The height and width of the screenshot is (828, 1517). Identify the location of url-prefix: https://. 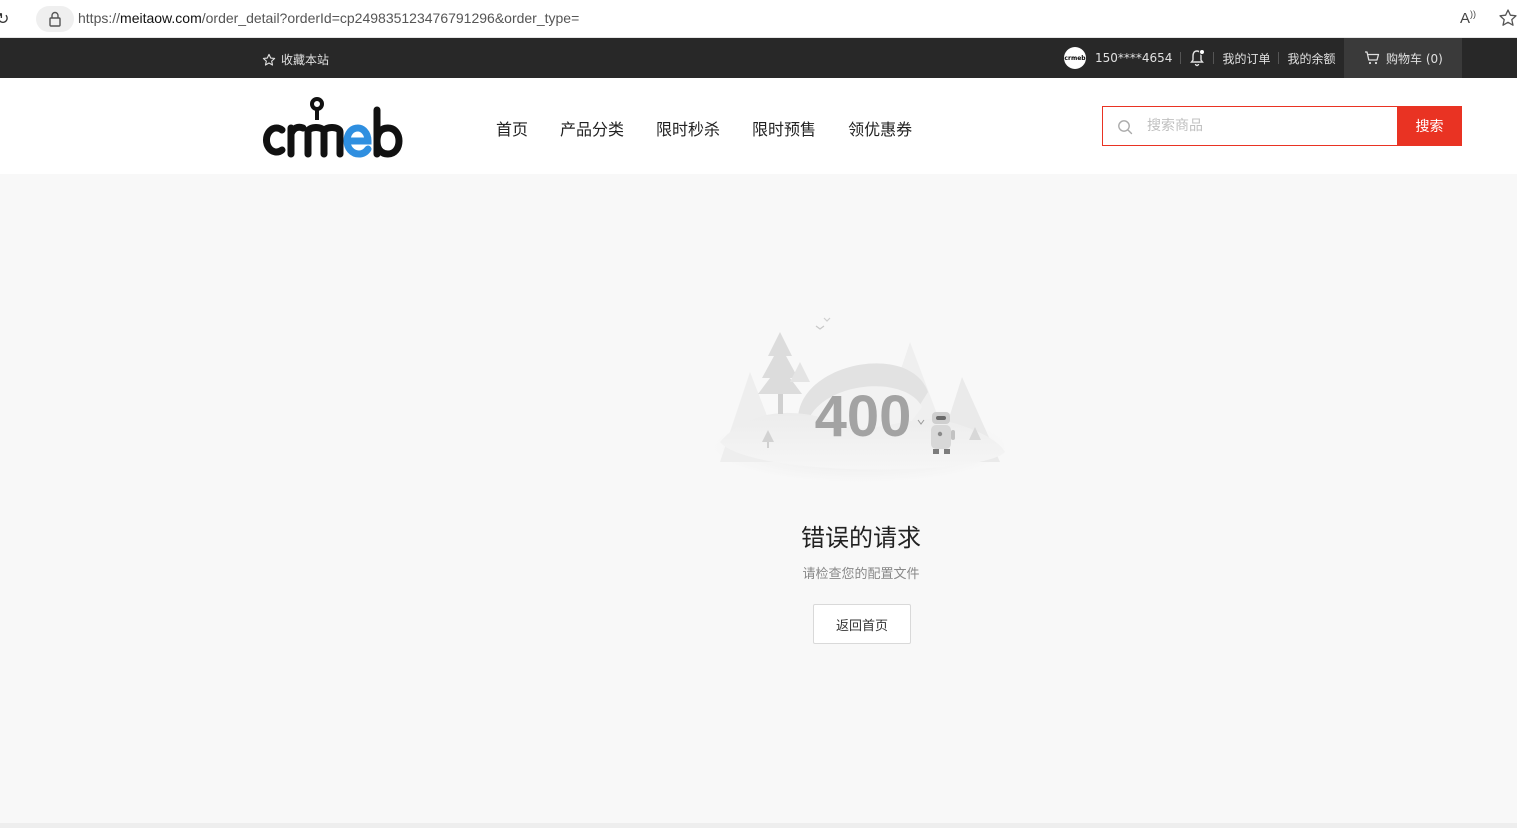
(99, 18).